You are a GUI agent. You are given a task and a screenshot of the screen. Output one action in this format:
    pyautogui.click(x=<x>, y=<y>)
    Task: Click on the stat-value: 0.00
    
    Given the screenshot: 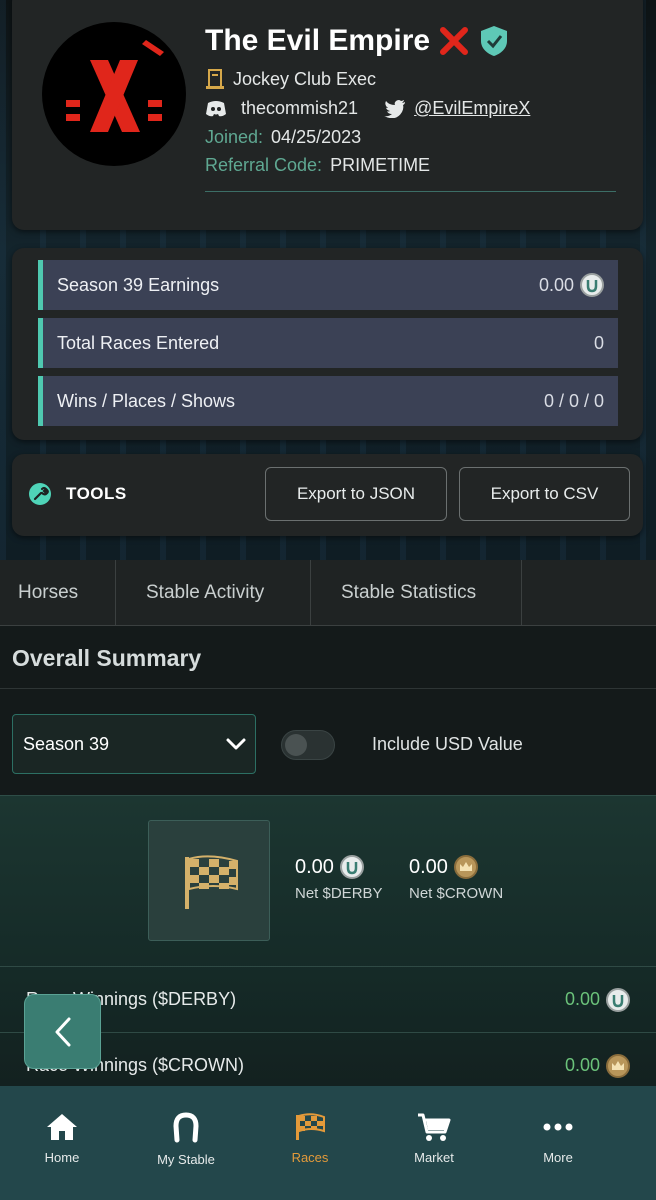 What is the action you would take?
    pyautogui.click(x=556, y=284)
    